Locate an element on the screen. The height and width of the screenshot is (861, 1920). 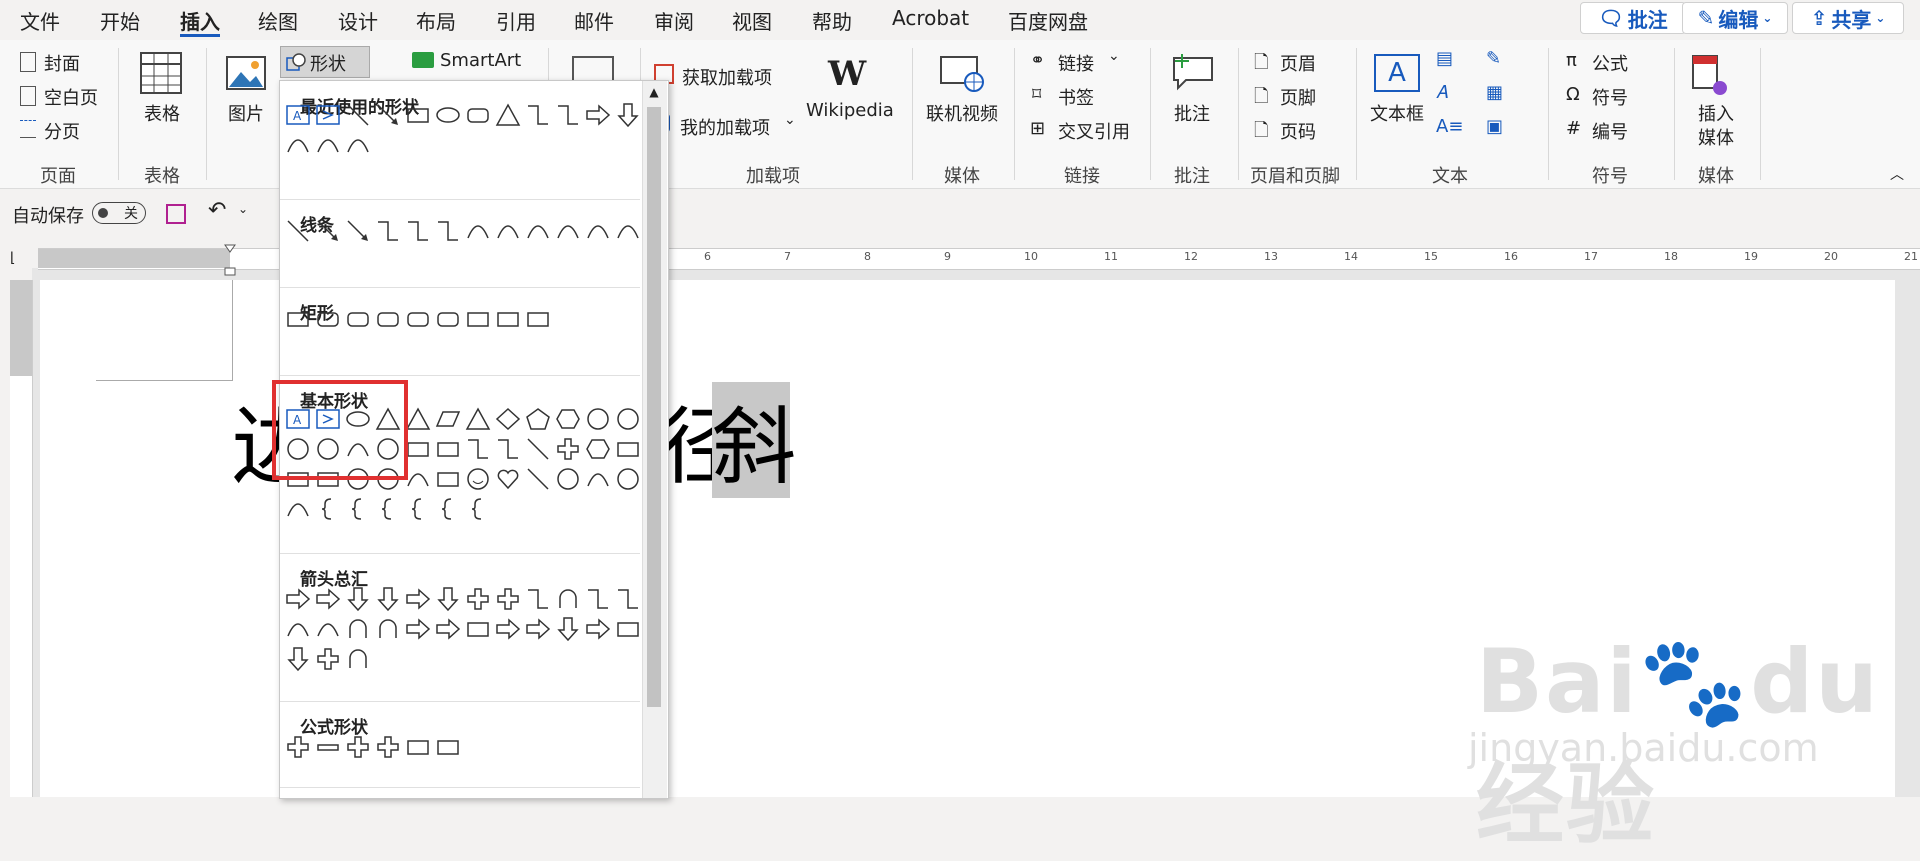
save-icon is located at coordinates (176, 214).